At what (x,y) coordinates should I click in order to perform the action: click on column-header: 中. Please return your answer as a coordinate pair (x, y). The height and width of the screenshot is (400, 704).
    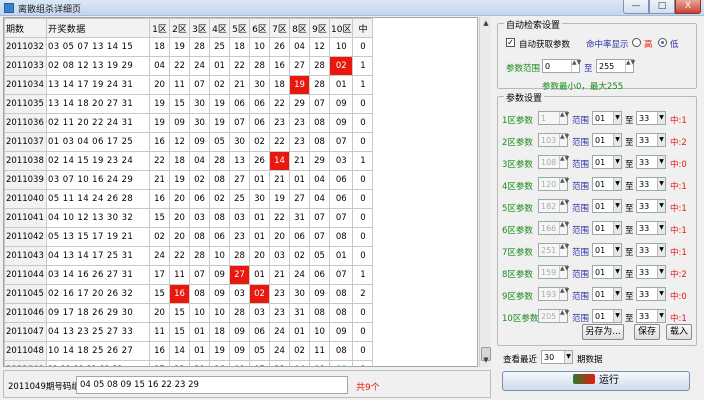
    Looking at the image, I should click on (363, 28).